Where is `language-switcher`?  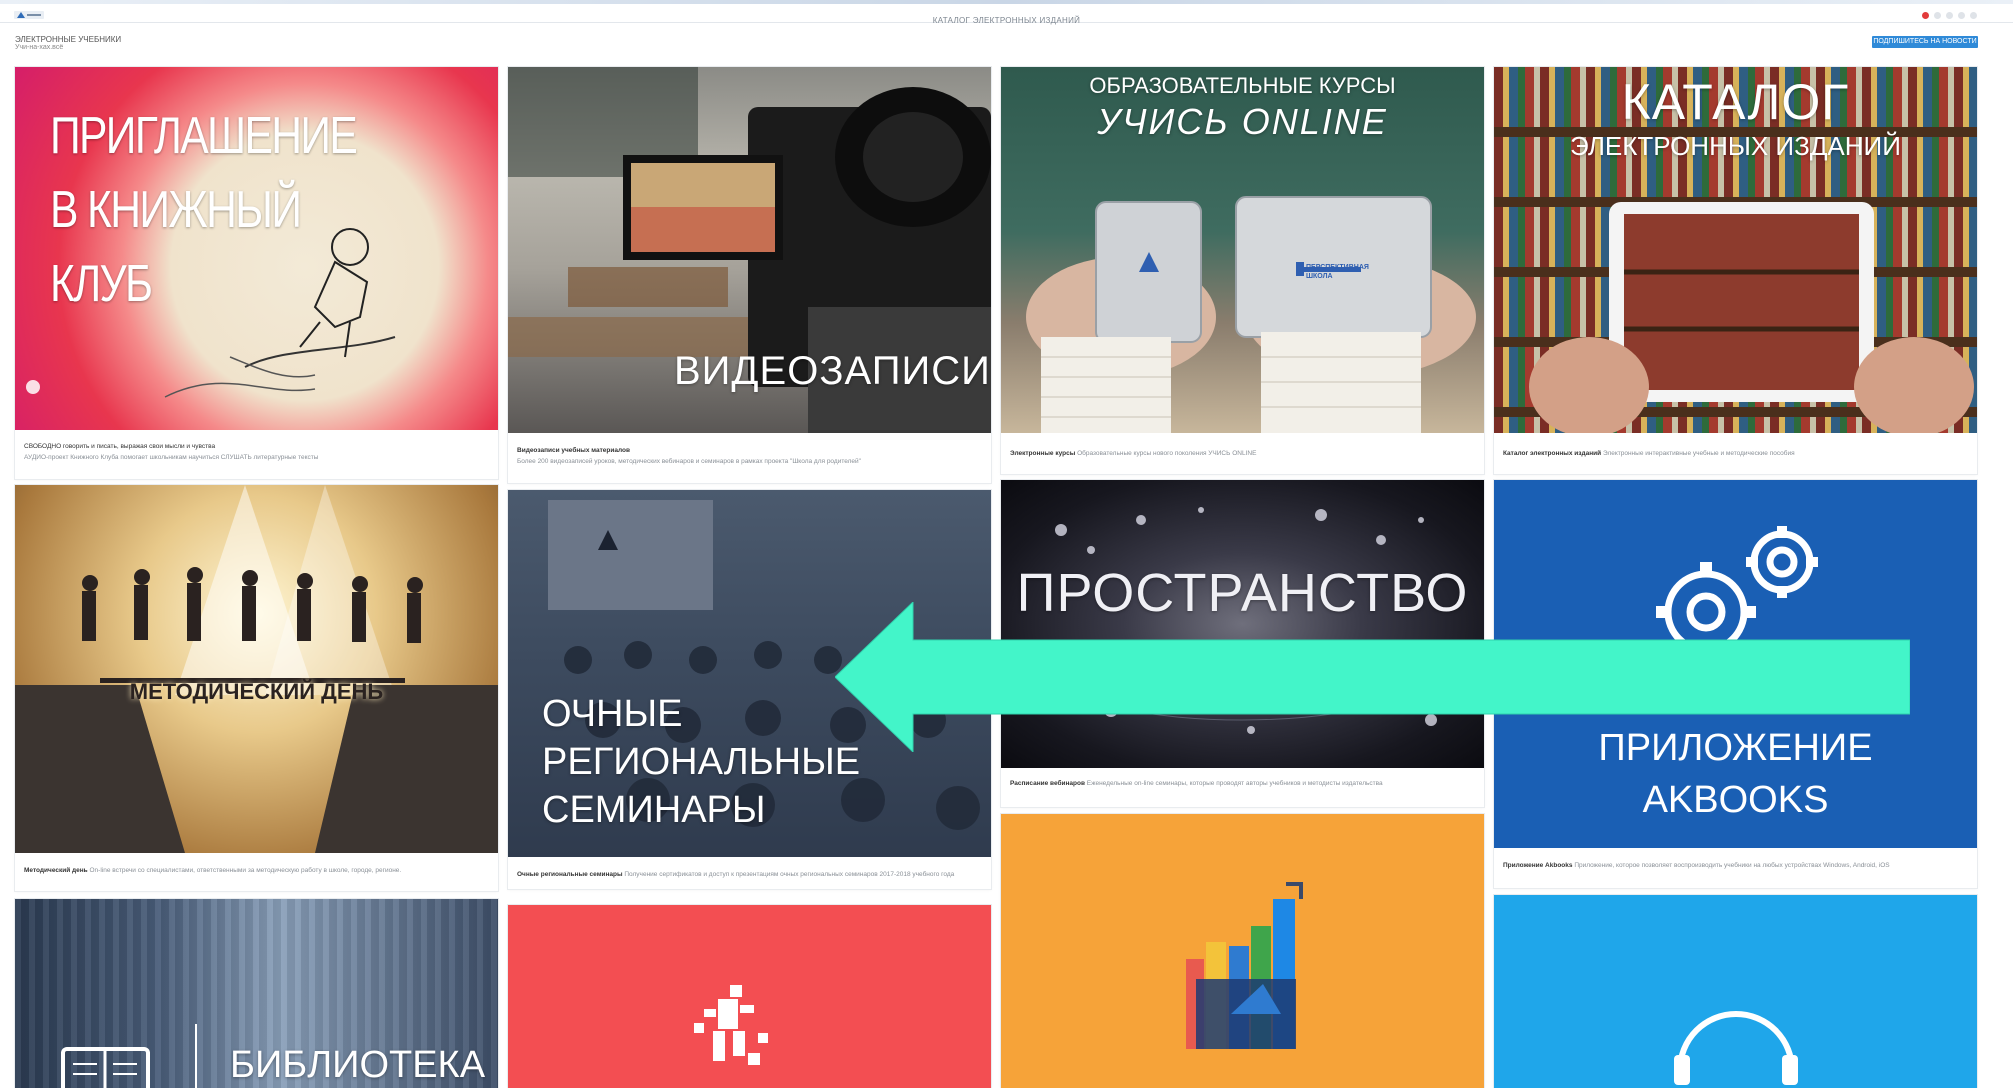 language-switcher is located at coordinates (1949, 15).